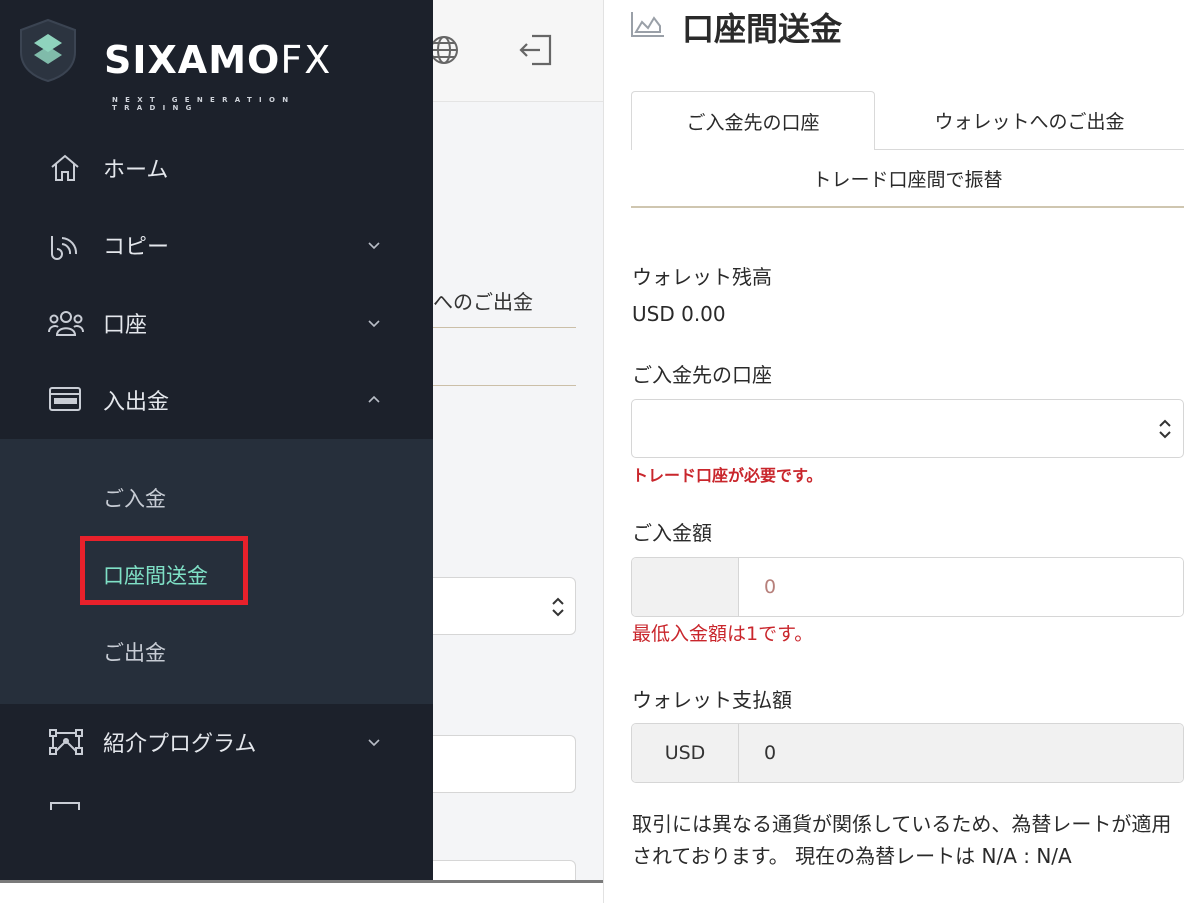 This screenshot has height=903, width=1200. What do you see at coordinates (961, 587) in the screenshot?
I see `deposit-amount-input: 0` at bounding box center [961, 587].